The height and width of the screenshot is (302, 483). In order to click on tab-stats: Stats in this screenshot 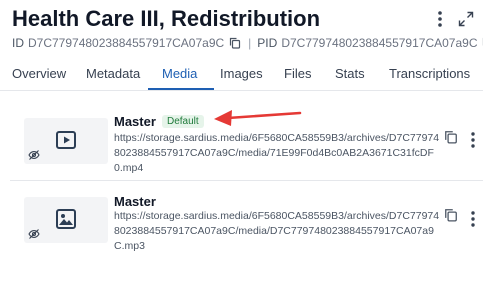, I will do `click(350, 73)`.